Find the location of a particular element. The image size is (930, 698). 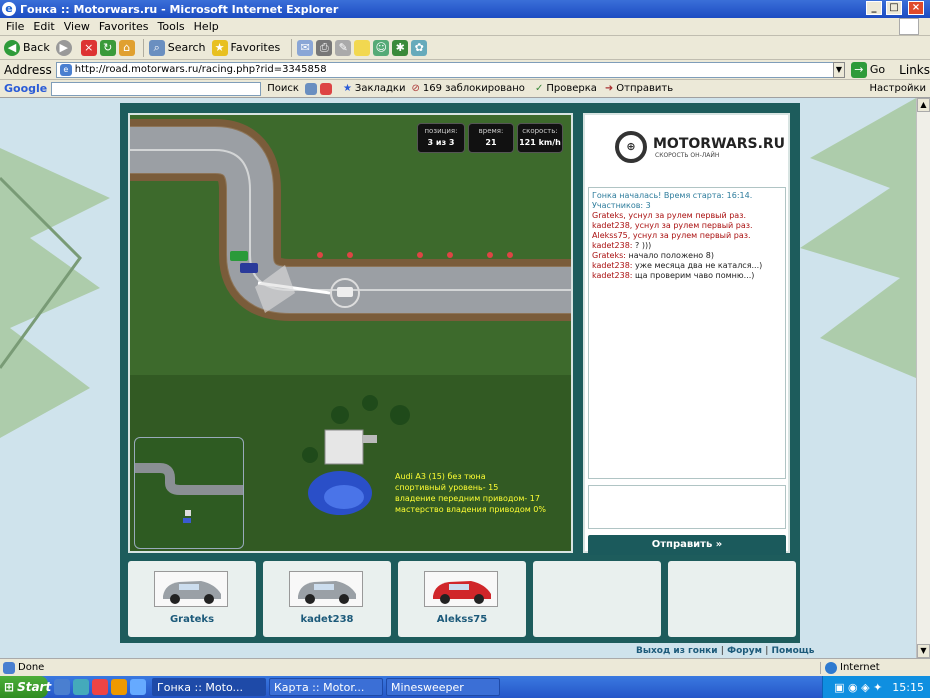

player-name: kadet238 is located at coordinates (327, 619).